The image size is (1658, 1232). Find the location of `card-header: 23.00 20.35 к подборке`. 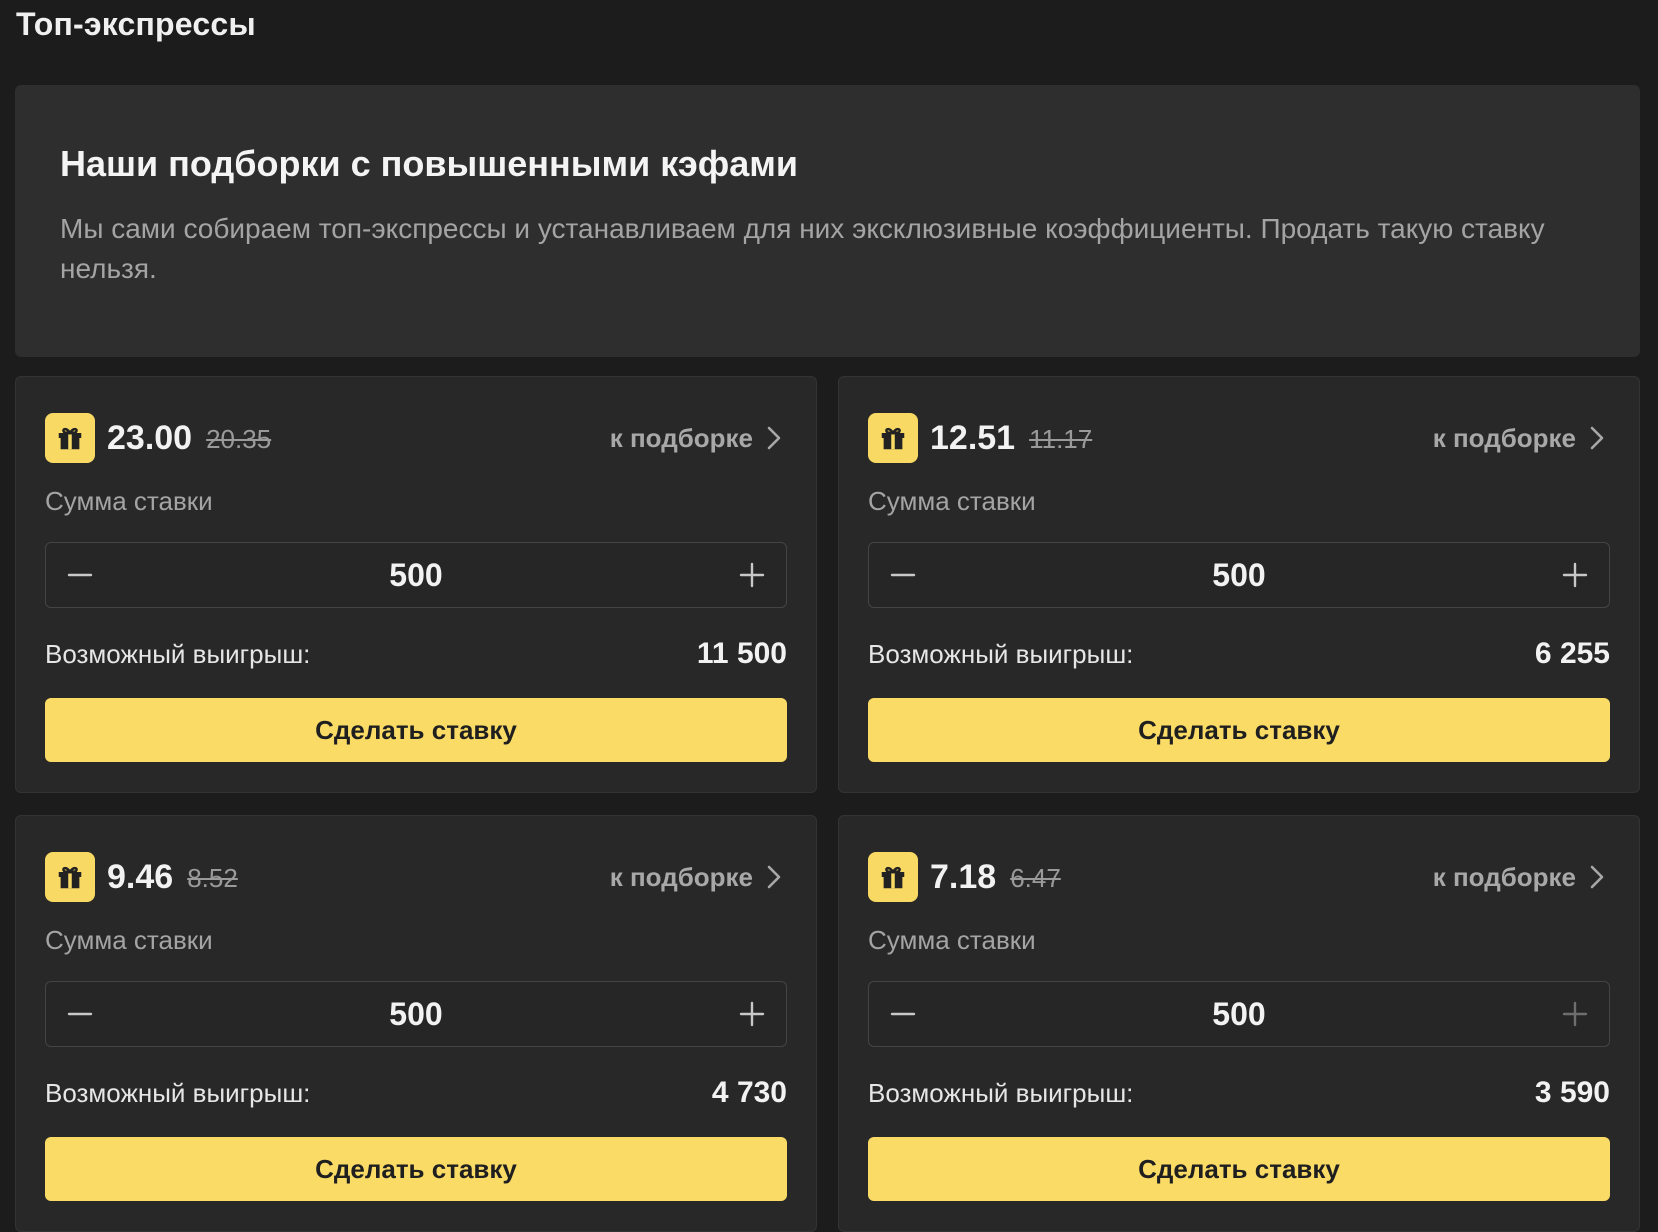

card-header: 23.00 20.35 к подборке is located at coordinates (416, 438).